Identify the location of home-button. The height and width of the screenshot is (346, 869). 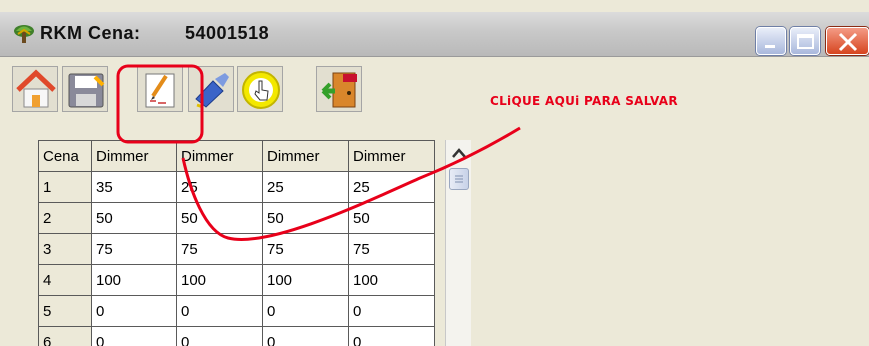
(35, 89).